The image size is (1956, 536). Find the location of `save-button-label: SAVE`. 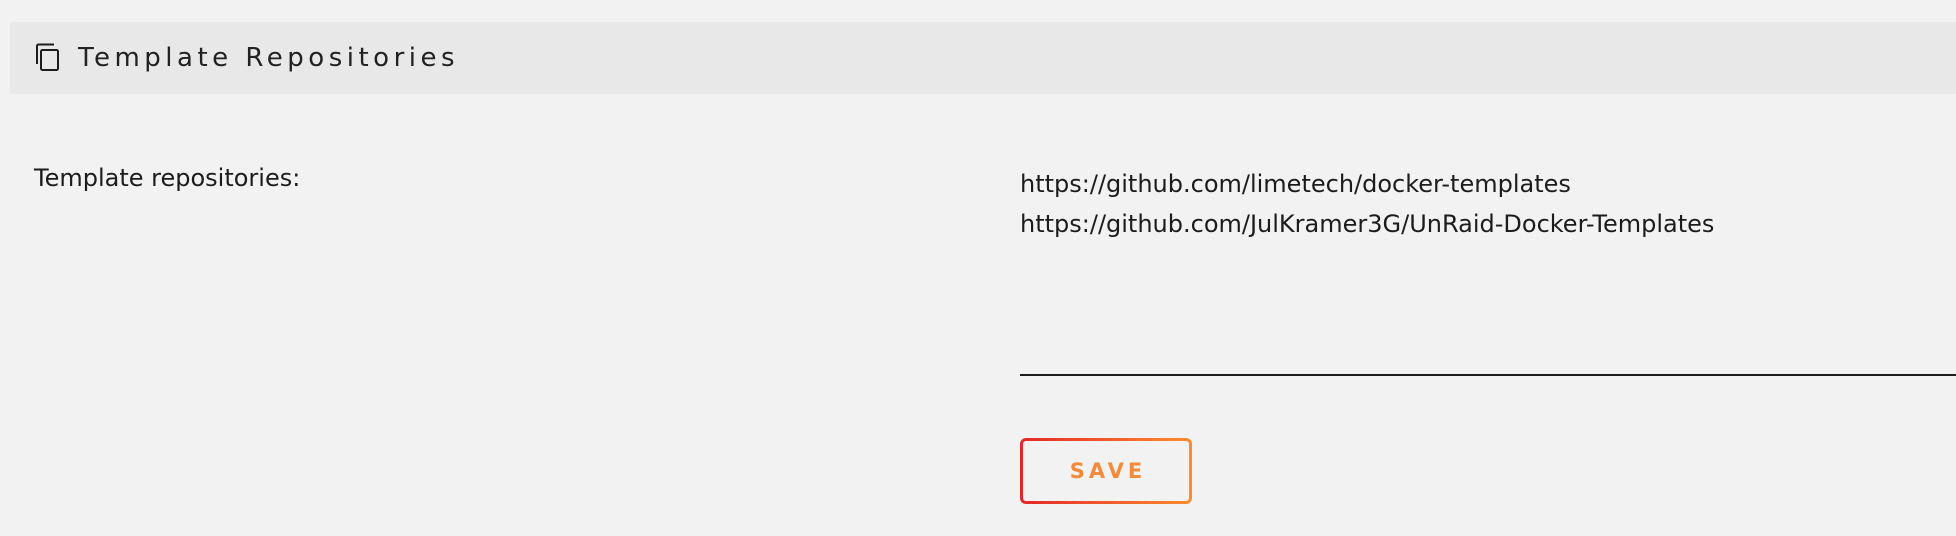

save-button-label: SAVE is located at coordinates (1108, 471).